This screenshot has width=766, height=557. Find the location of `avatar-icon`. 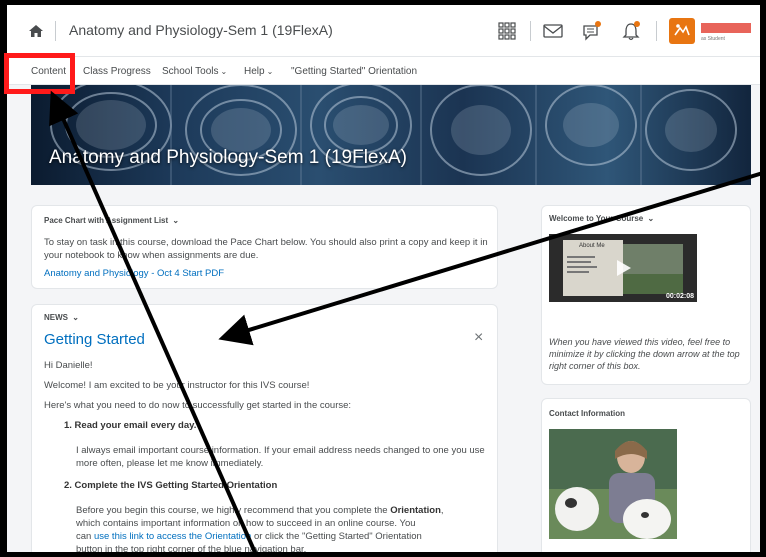

avatar-icon is located at coordinates (682, 30).